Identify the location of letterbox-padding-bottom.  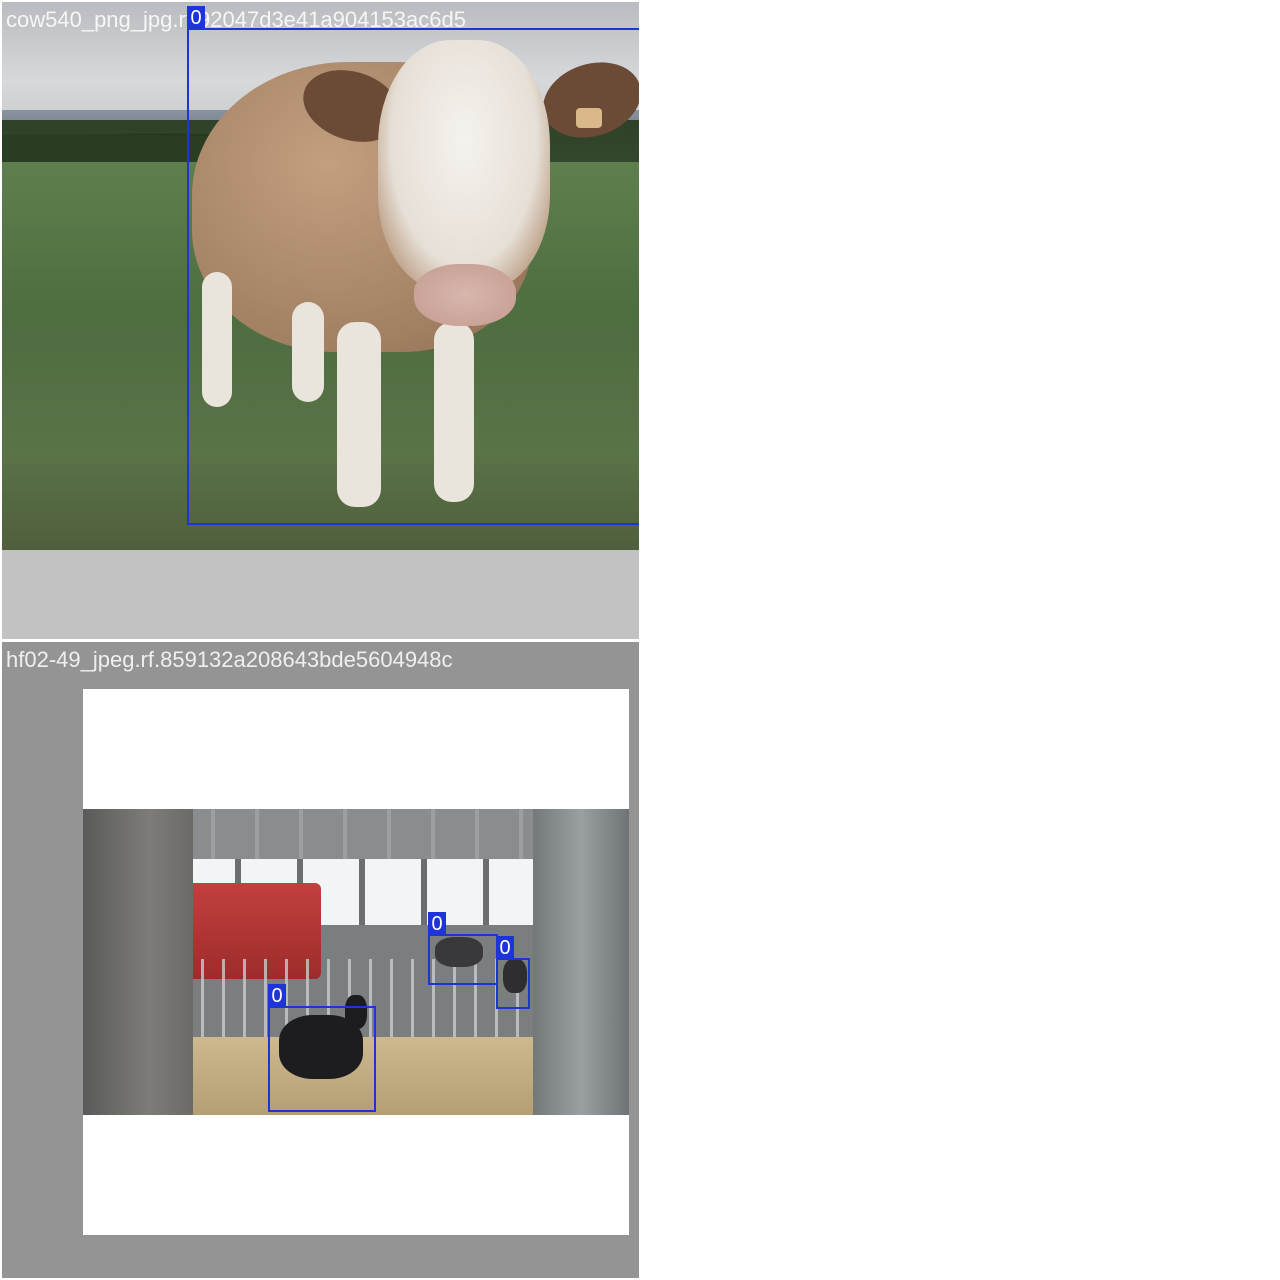
(356, 1175).